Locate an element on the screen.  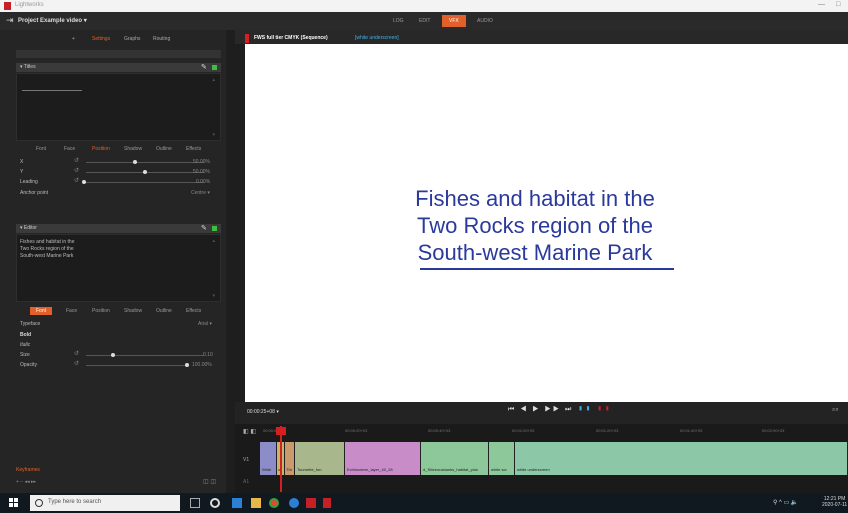
cortana-icon is located at coordinates (39, 503).